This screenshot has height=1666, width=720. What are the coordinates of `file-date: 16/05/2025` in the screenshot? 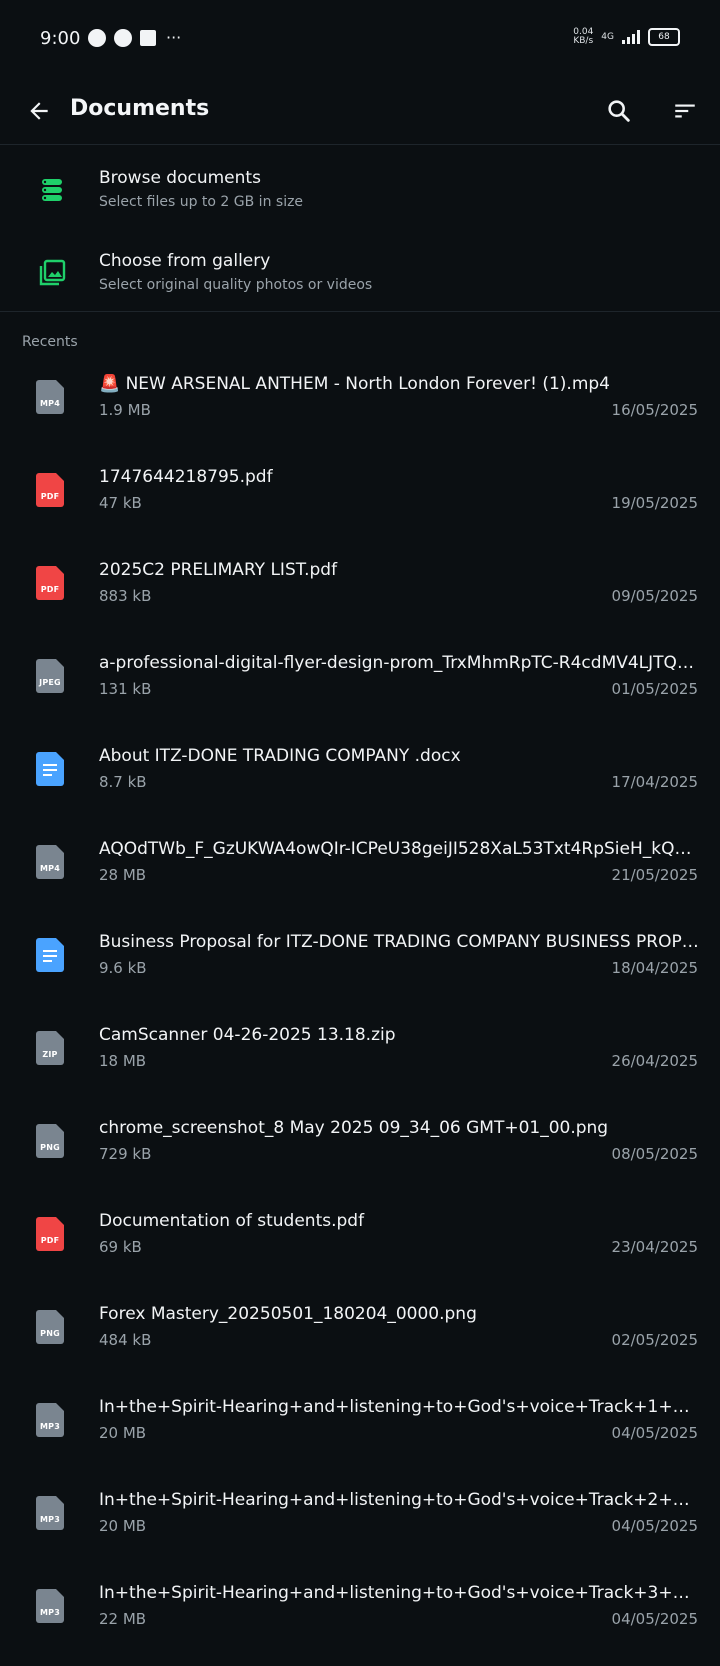 It's located at (654, 410).